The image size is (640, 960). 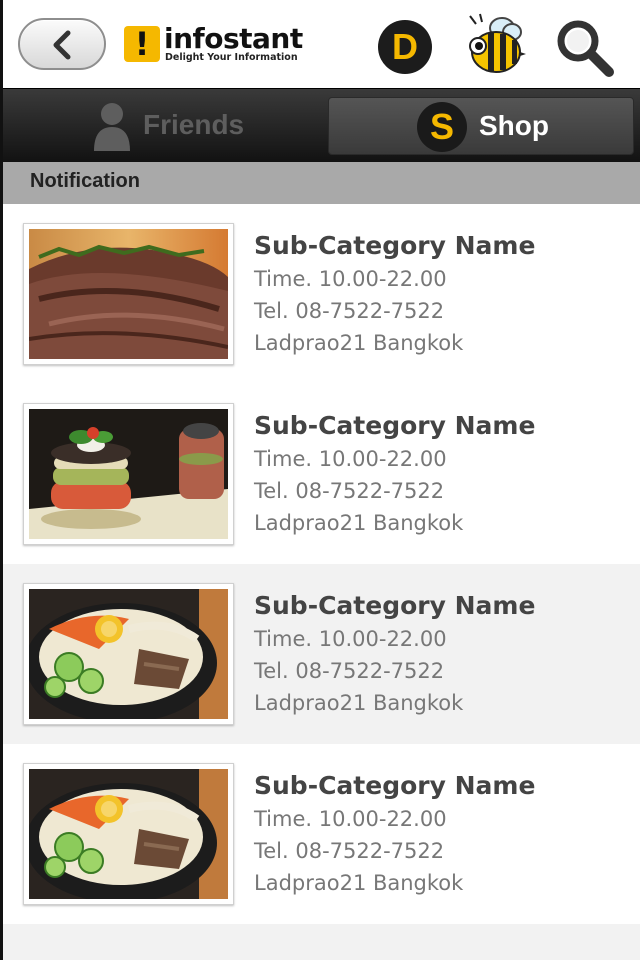 I want to click on tab-friends: Friends, so click(x=163, y=126).